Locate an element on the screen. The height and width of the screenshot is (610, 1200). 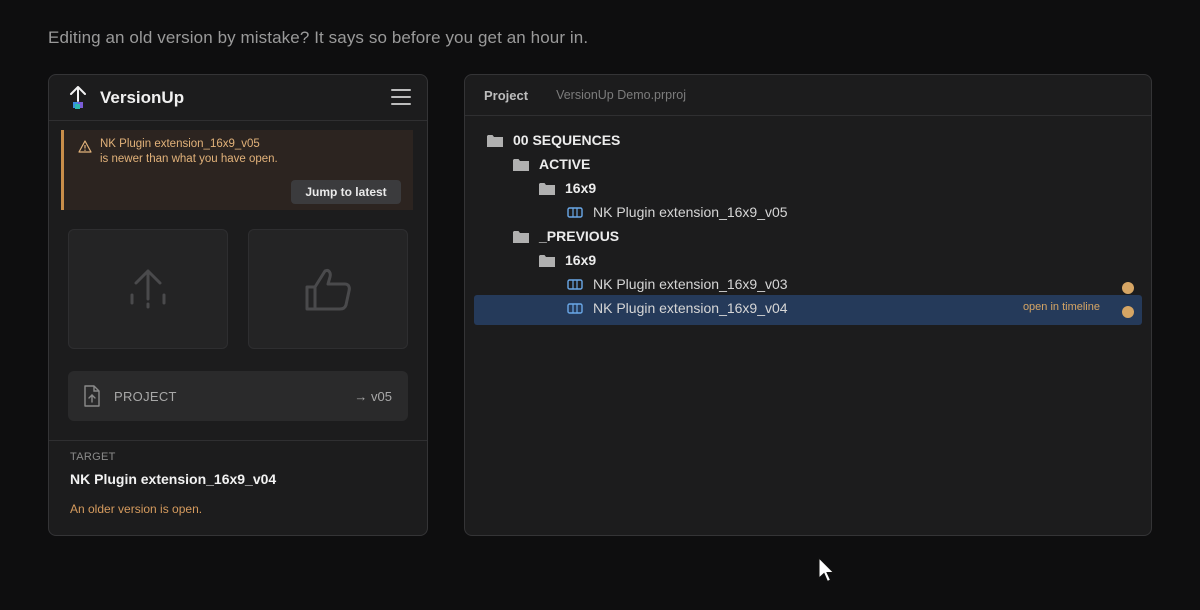
tree-folder-00-sequences: 00 SEQUENCES is located at coordinates (553, 140).